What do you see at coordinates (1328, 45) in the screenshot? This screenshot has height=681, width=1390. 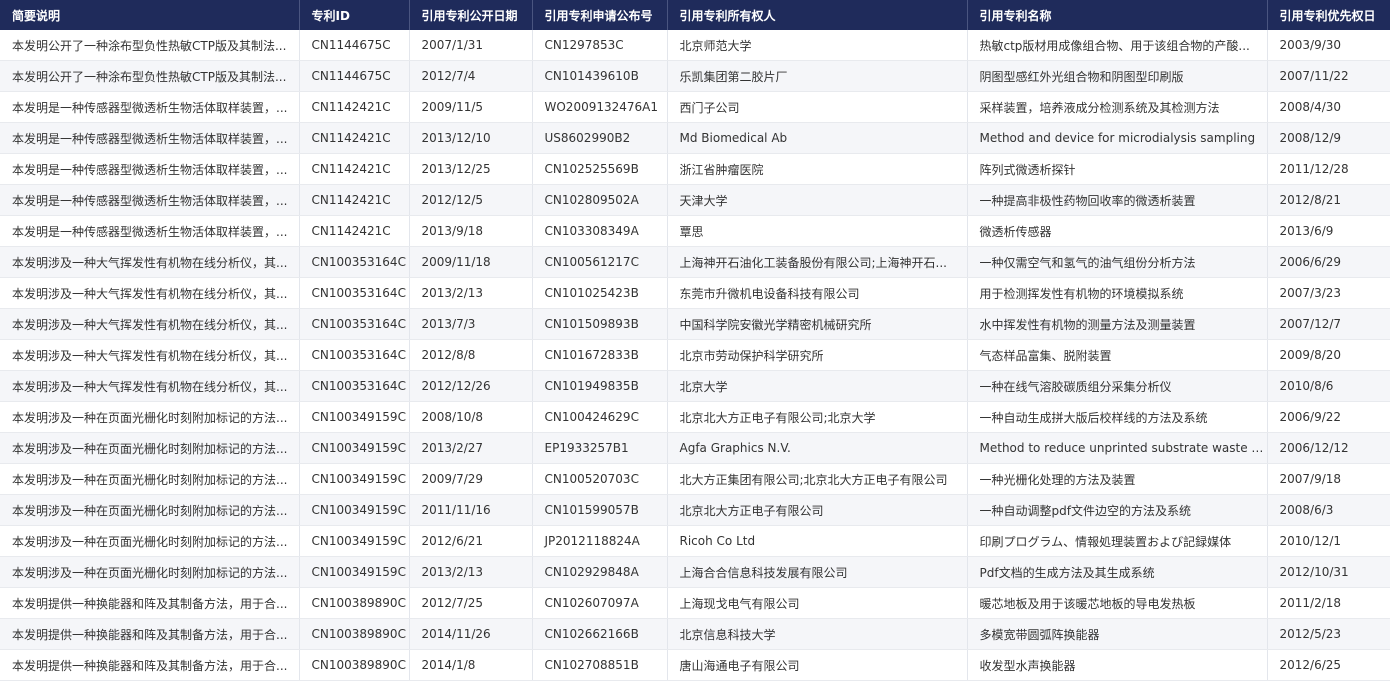 I see `cell-cited-priority-date: 2003/9/30` at bounding box center [1328, 45].